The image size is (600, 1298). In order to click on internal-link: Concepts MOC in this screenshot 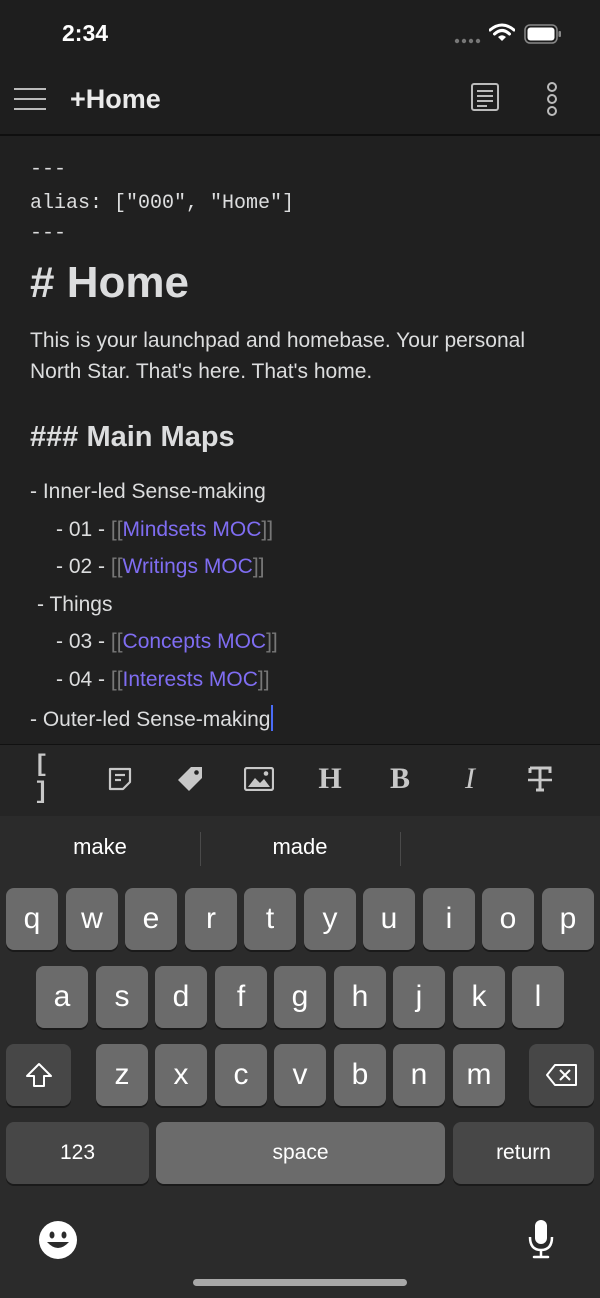, I will do `click(195, 641)`.